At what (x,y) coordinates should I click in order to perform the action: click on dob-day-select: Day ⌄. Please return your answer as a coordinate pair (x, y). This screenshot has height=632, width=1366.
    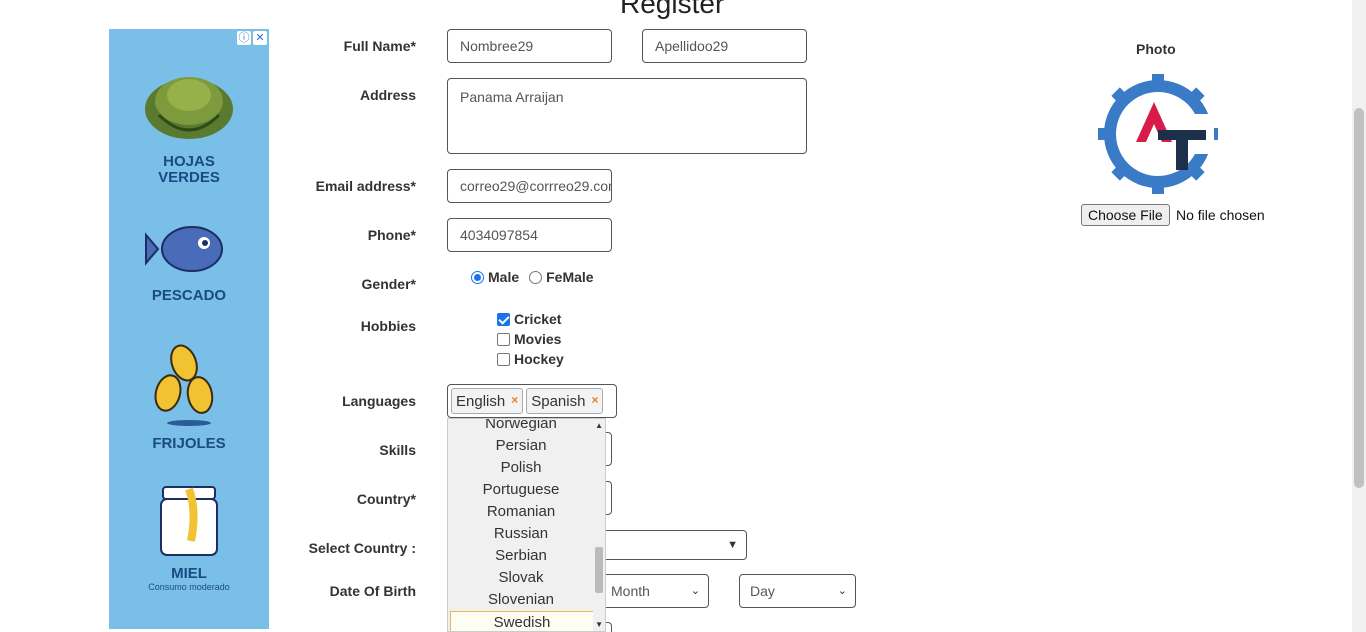
    Looking at the image, I should click on (797, 591).